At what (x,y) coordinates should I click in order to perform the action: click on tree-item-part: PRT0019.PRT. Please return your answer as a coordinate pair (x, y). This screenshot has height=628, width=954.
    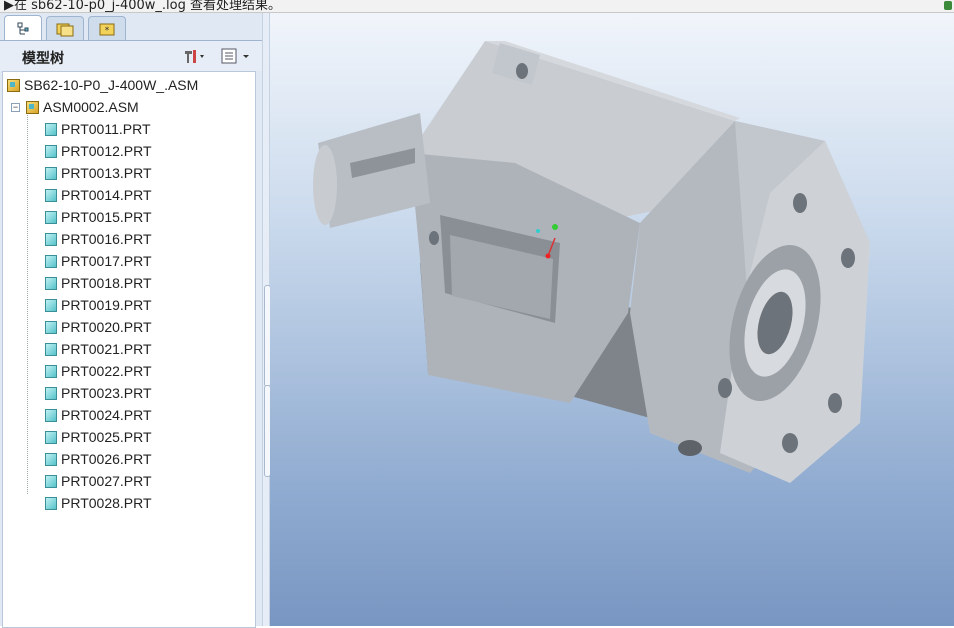
    Looking at the image, I should click on (98, 305).